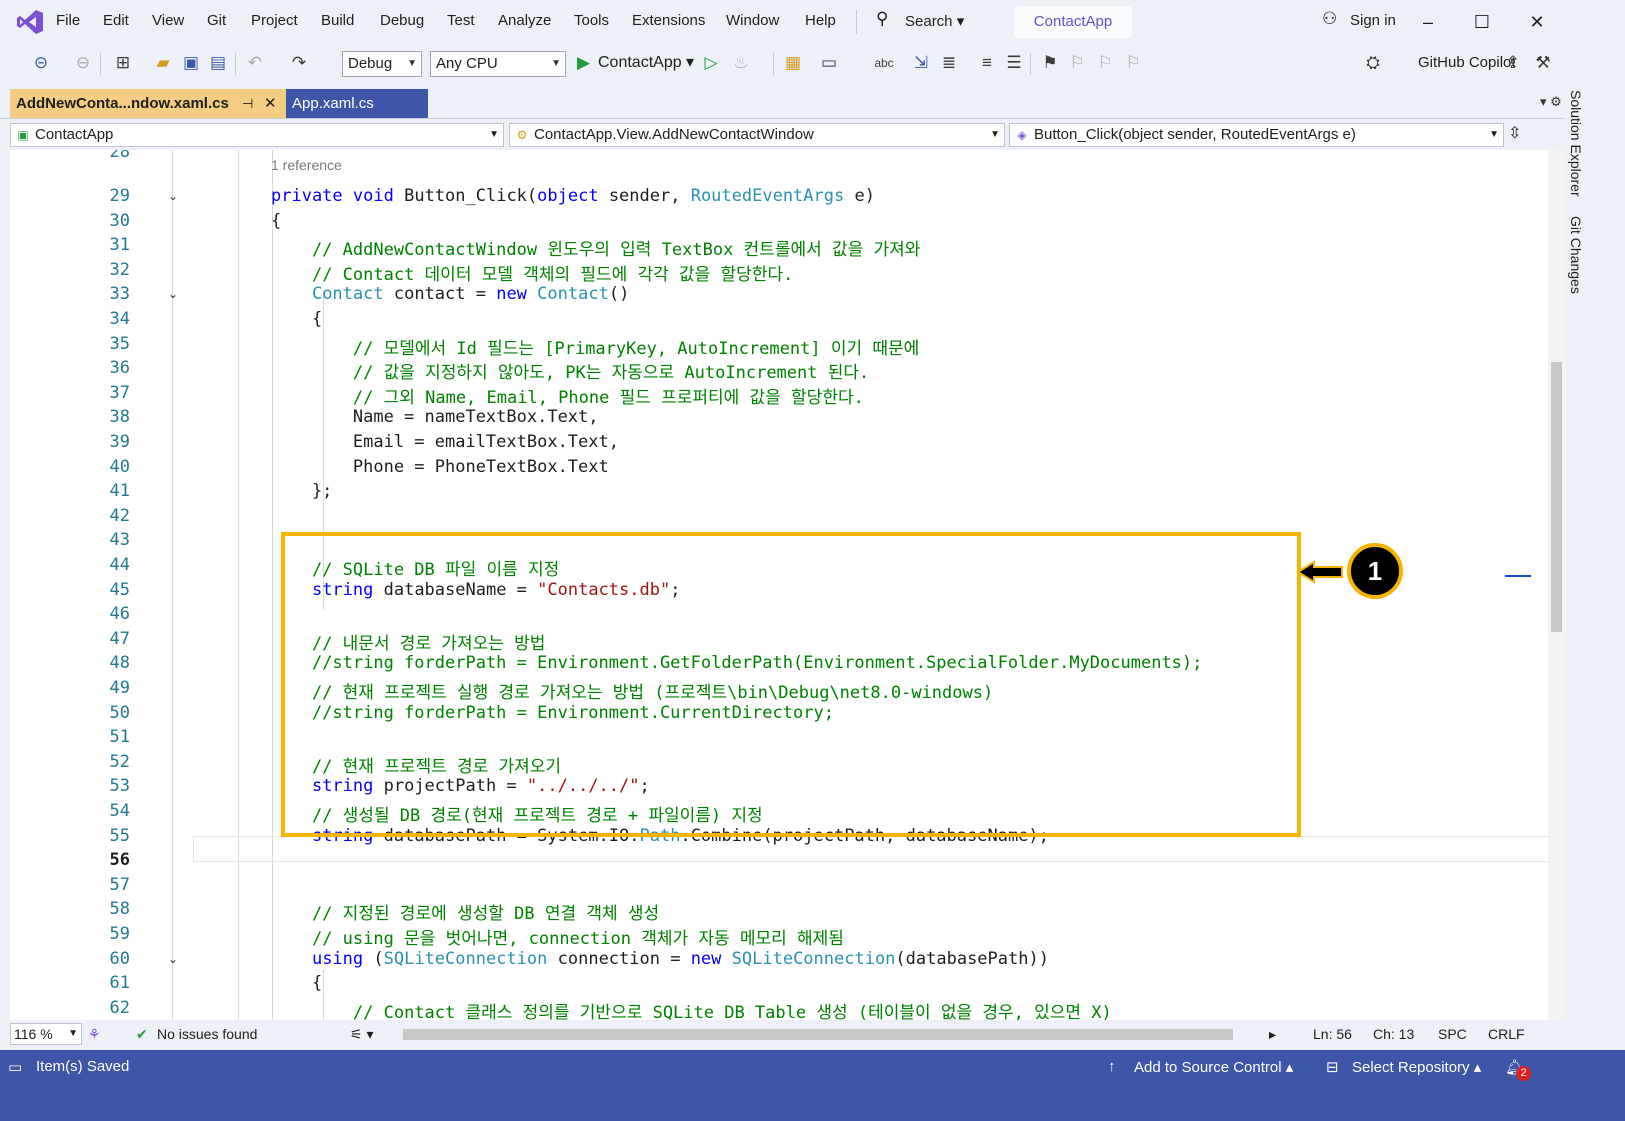 This screenshot has height=1121, width=1625. Describe the element at coordinates (30, 22) in the screenshot. I see `visual-studio-logo-icon` at that location.